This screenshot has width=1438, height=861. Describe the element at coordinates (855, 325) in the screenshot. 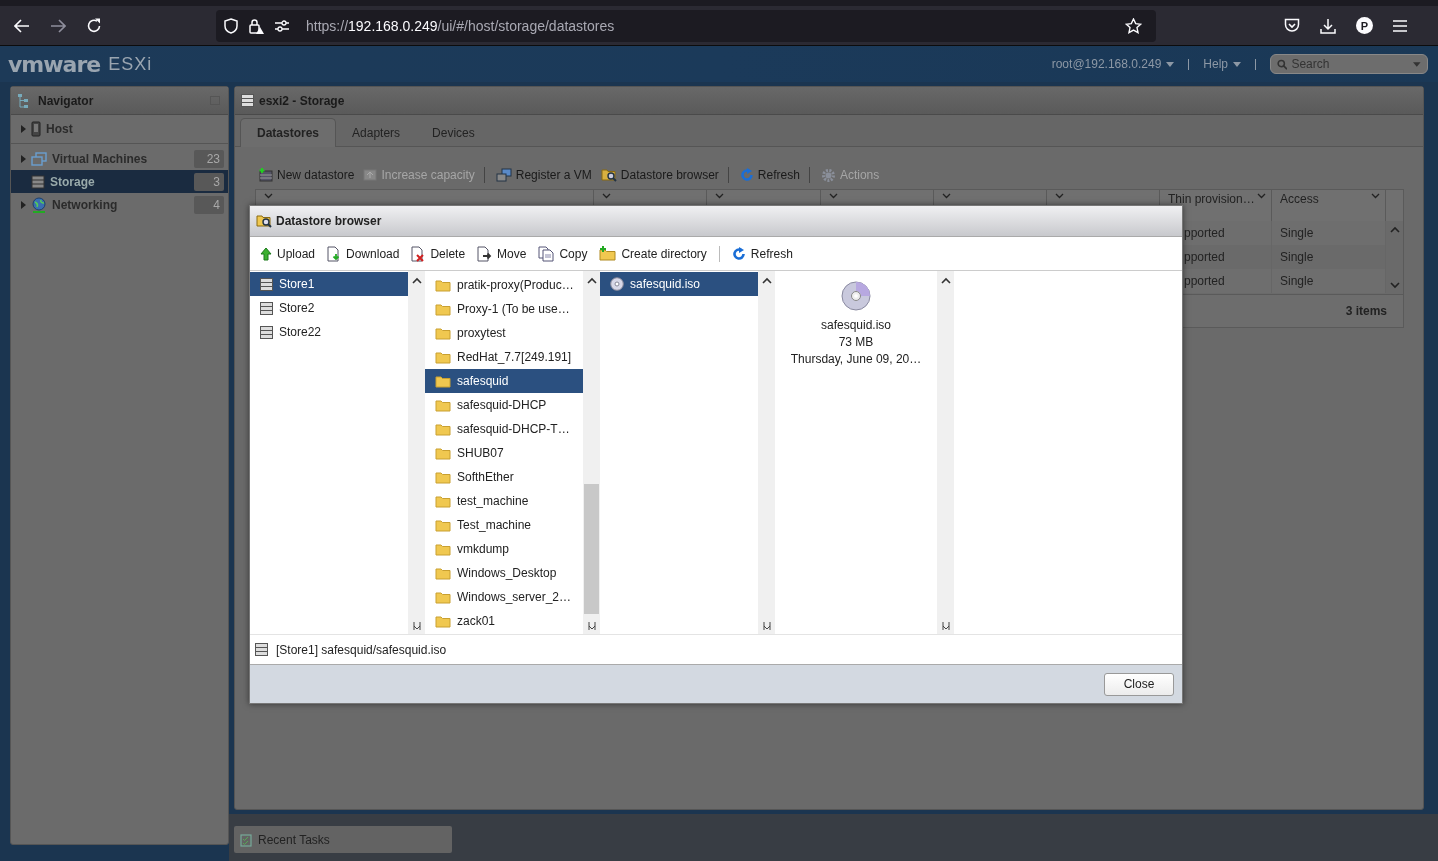

I see `file-name: safesquid.iso` at that location.